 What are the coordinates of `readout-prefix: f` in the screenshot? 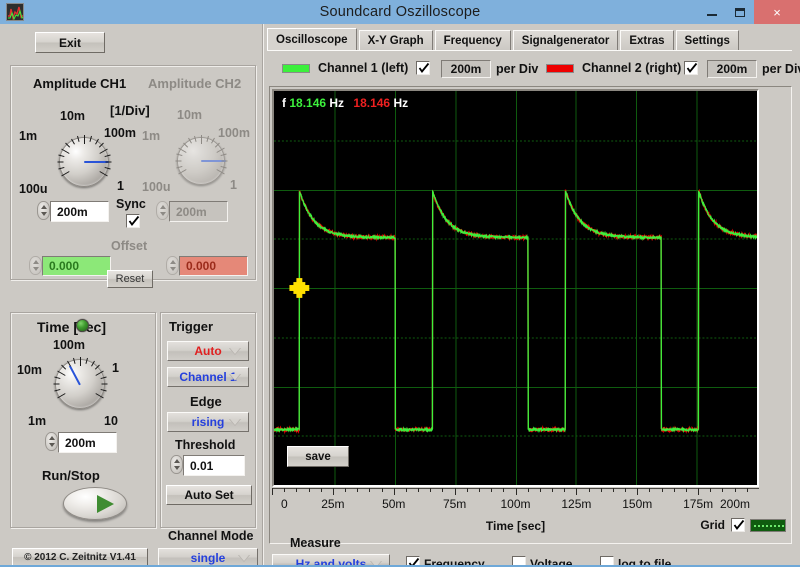 It's located at (284, 103).